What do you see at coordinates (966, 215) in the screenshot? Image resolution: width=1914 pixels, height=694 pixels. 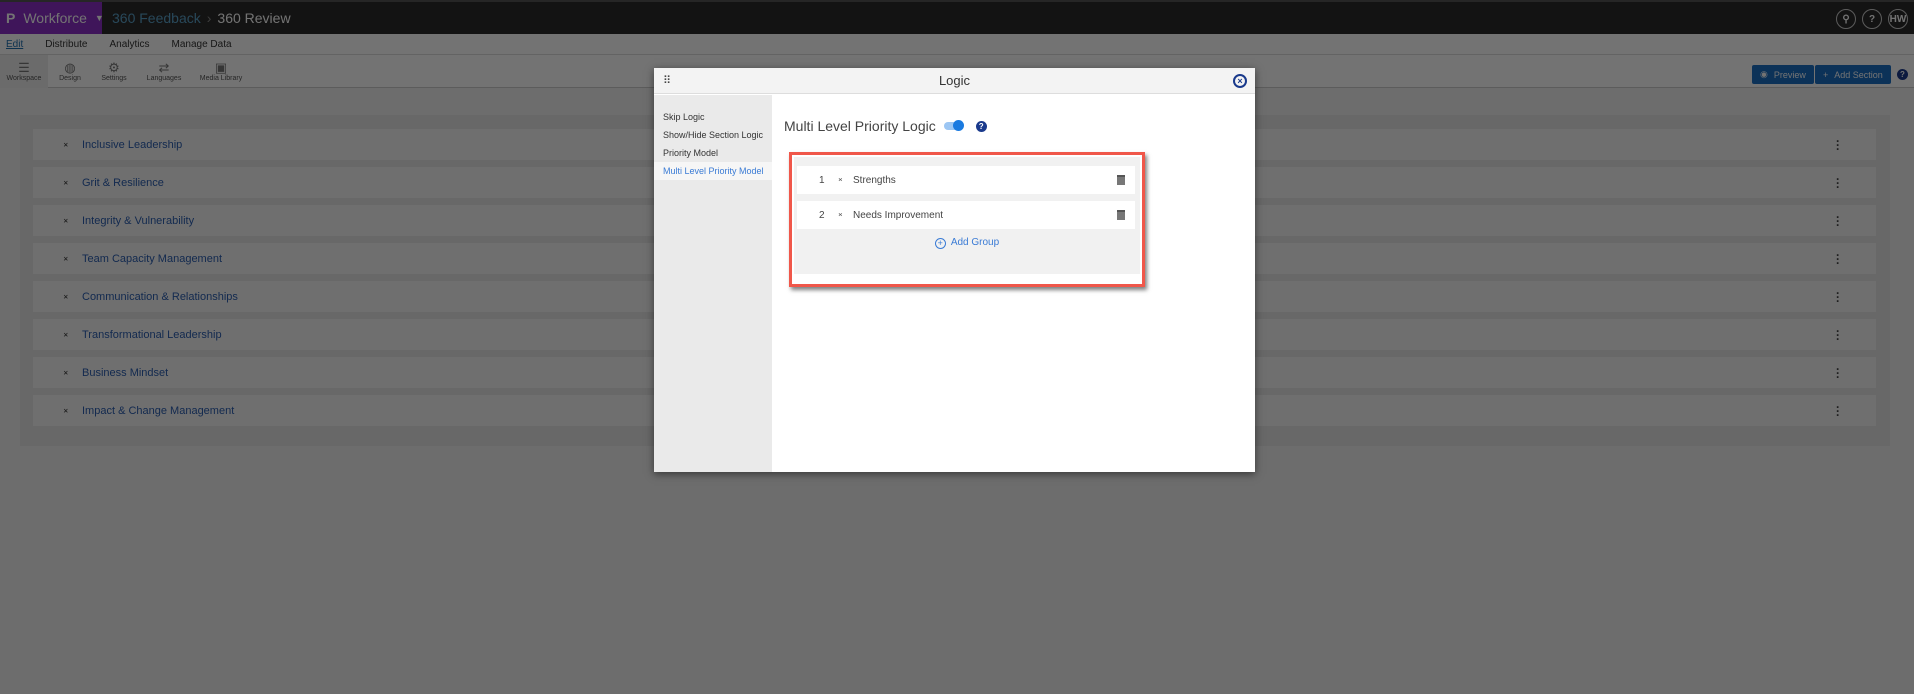 I see `group-row: 2 ⌄ ⌃ Needs Improvement` at bounding box center [966, 215].